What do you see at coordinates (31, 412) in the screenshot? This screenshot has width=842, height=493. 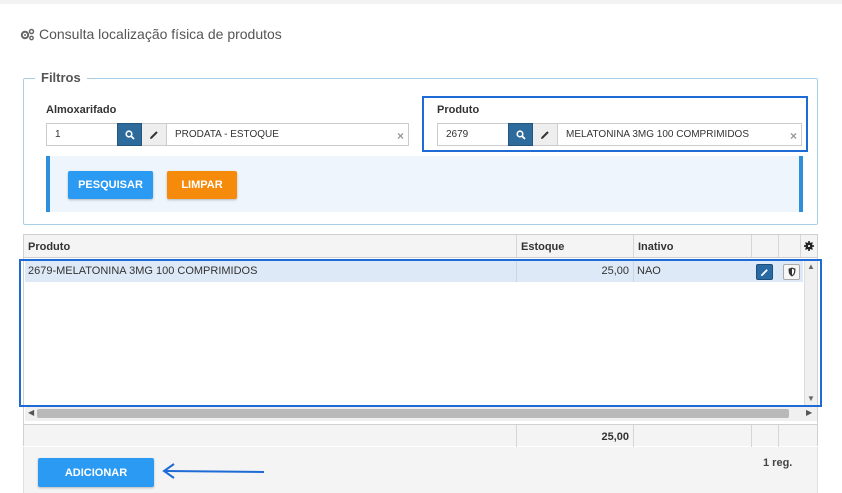 I see `scroll-left-icon: ◀` at bounding box center [31, 412].